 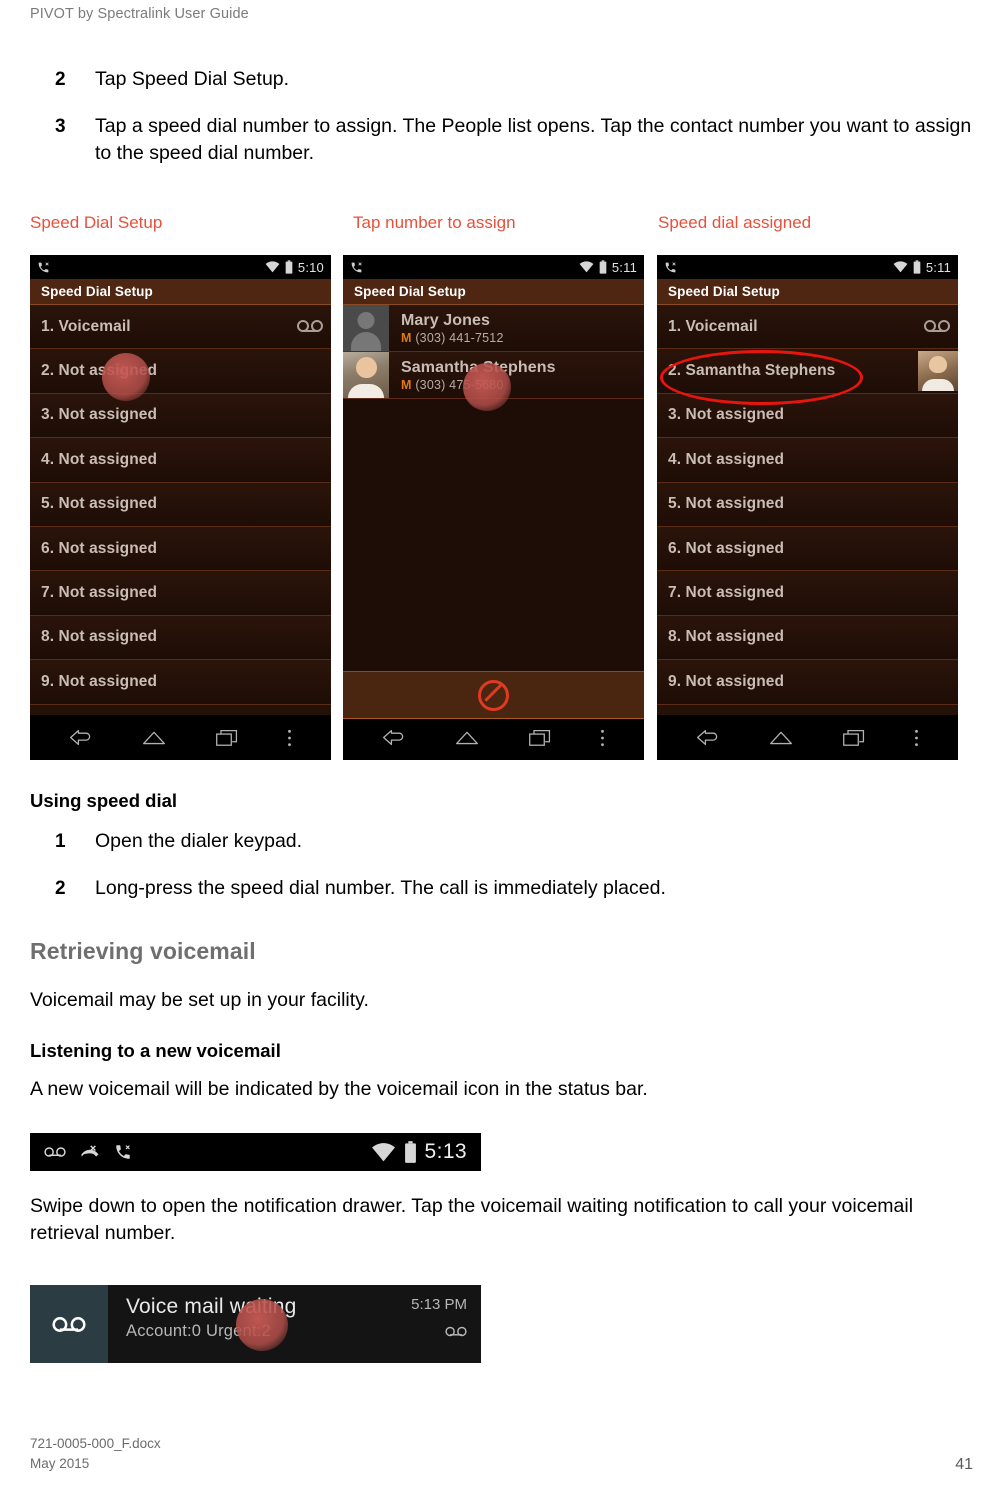 What do you see at coordinates (60, 126) in the screenshot?
I see `step-number: 3` at bounding box center [60, 126].